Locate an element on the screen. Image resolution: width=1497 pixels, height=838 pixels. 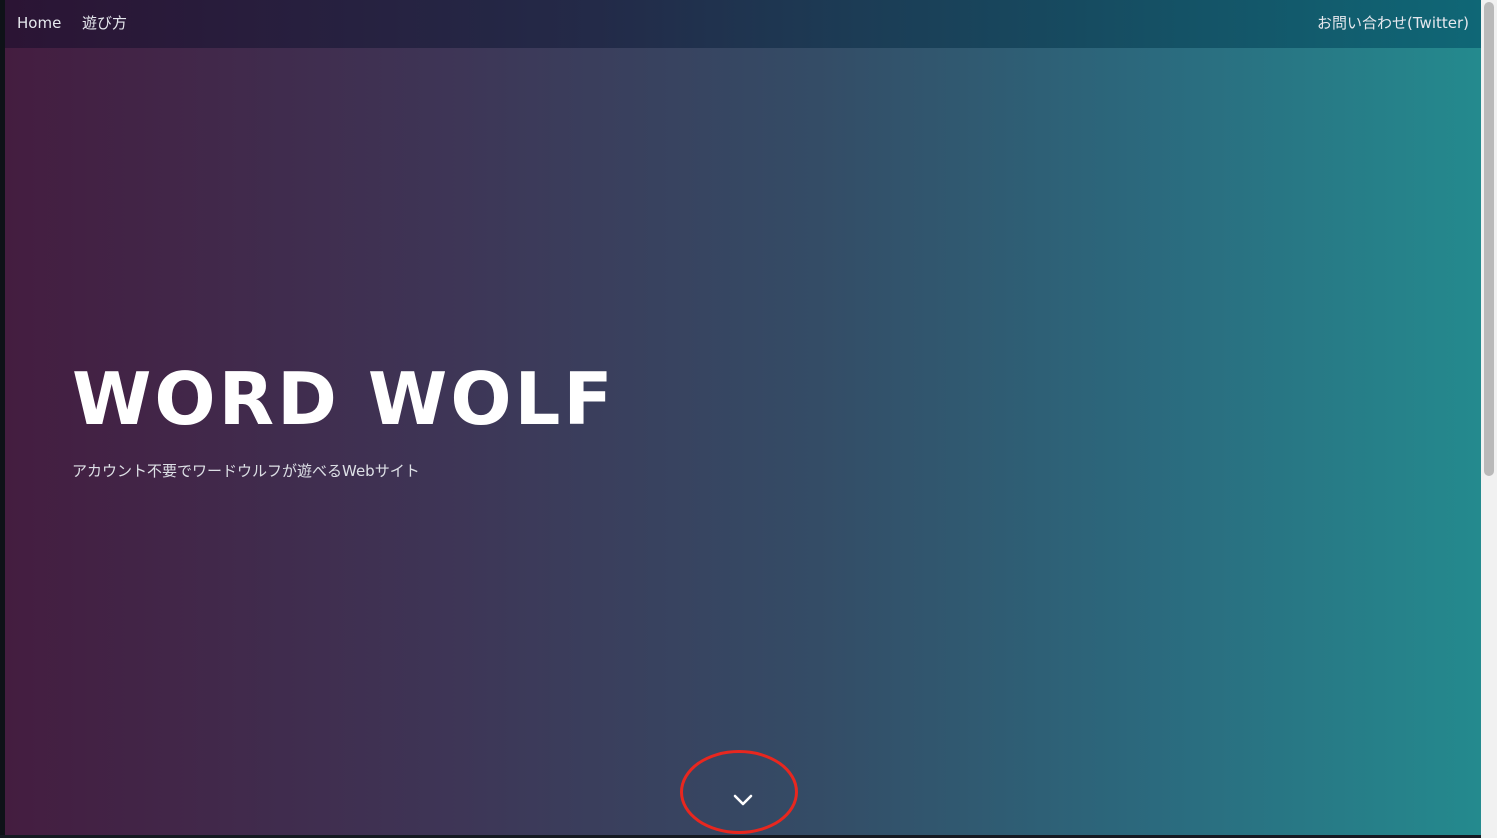
hero-title: WORD WOLF is located at coordinates (344, 399).